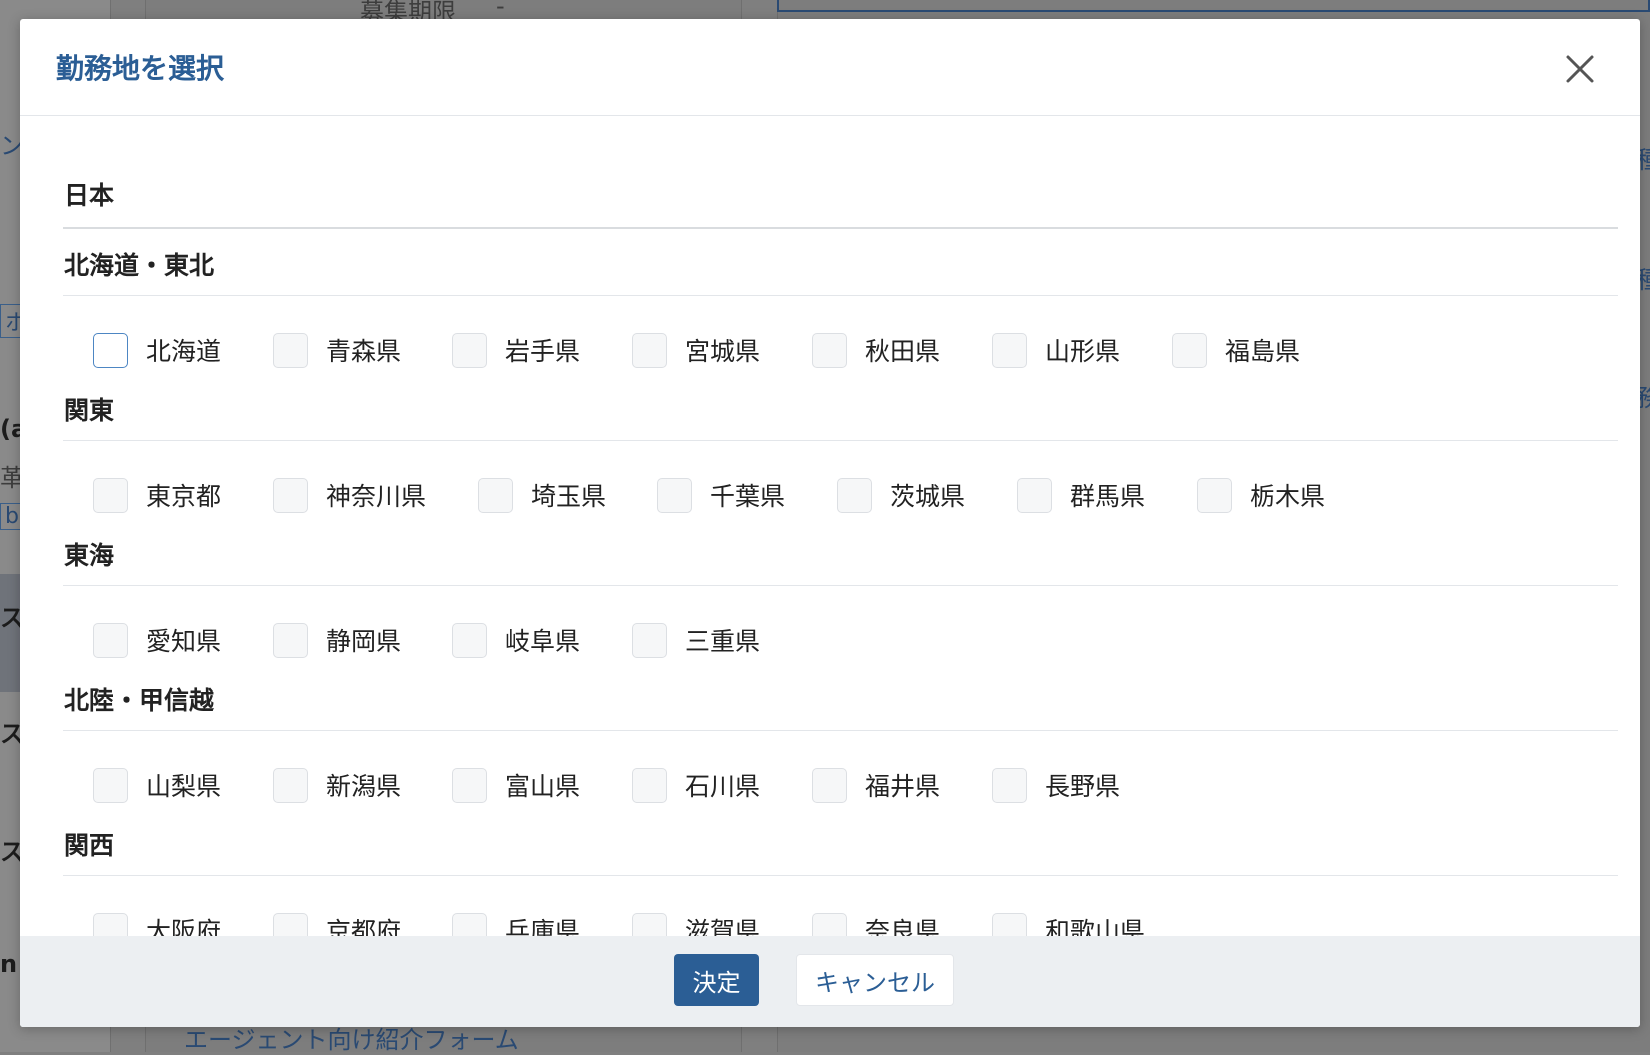 This screenshot has height=1055, width=1650. What do you see at coordinates (1236, 350) in the screenshot?
I see `prefecture-option: 福島県` at bounding box center [1236, 350].